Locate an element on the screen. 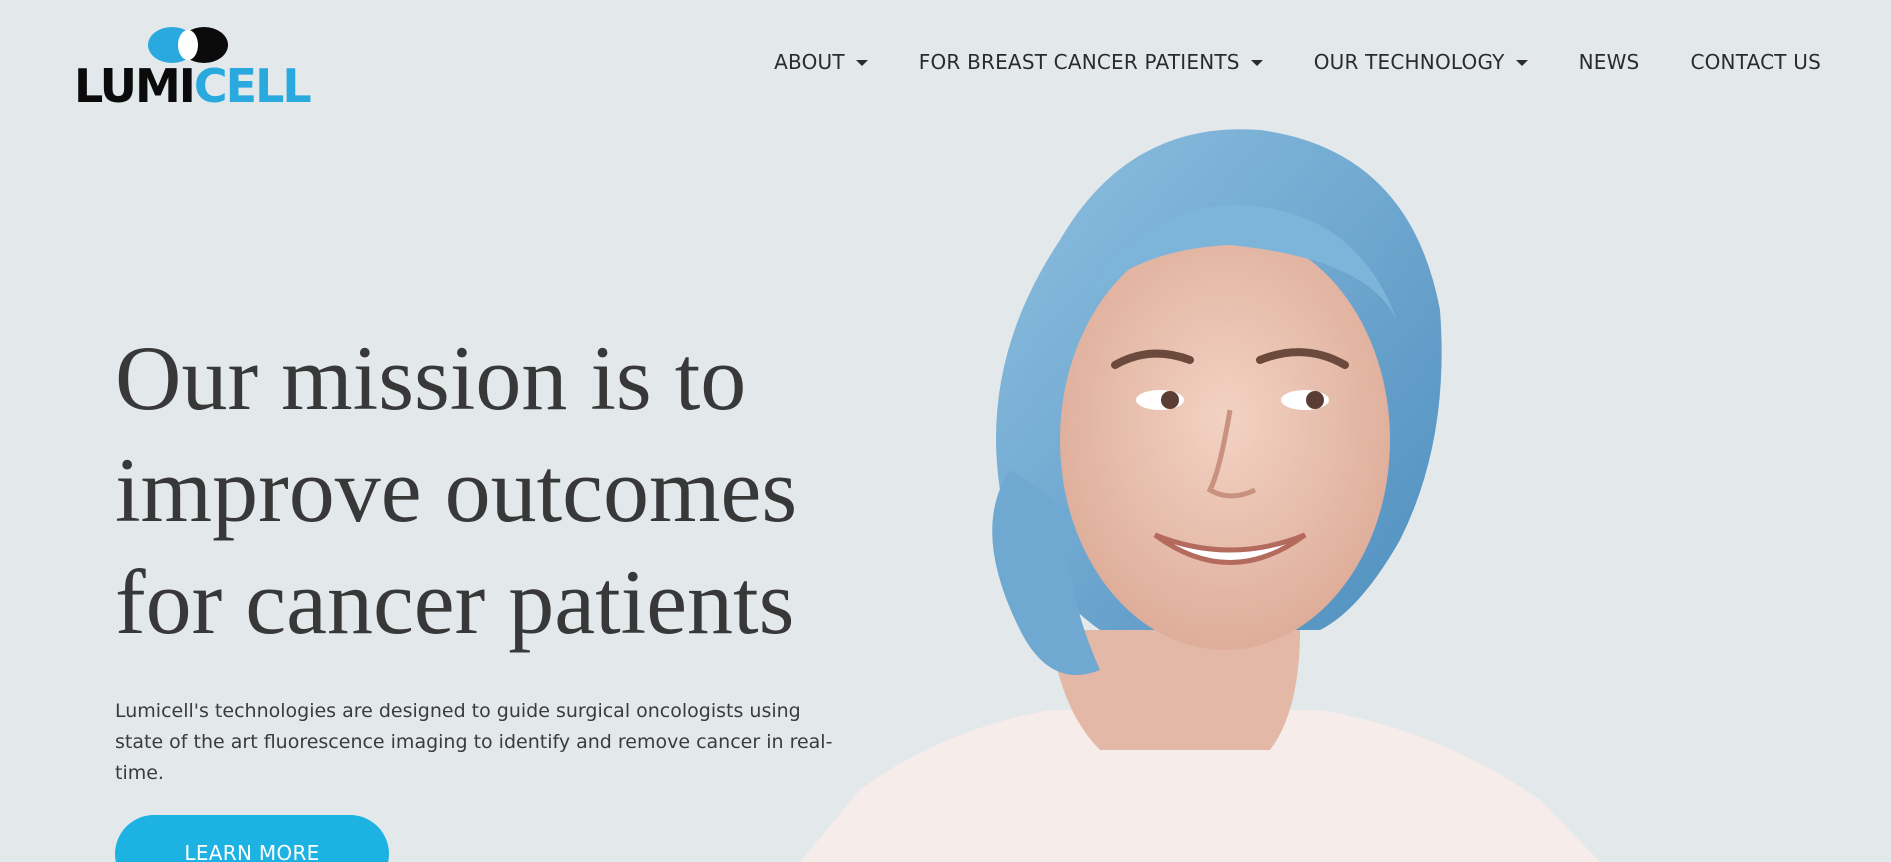  nav-news-label: NEWS is located at coordinates (1609, 62).